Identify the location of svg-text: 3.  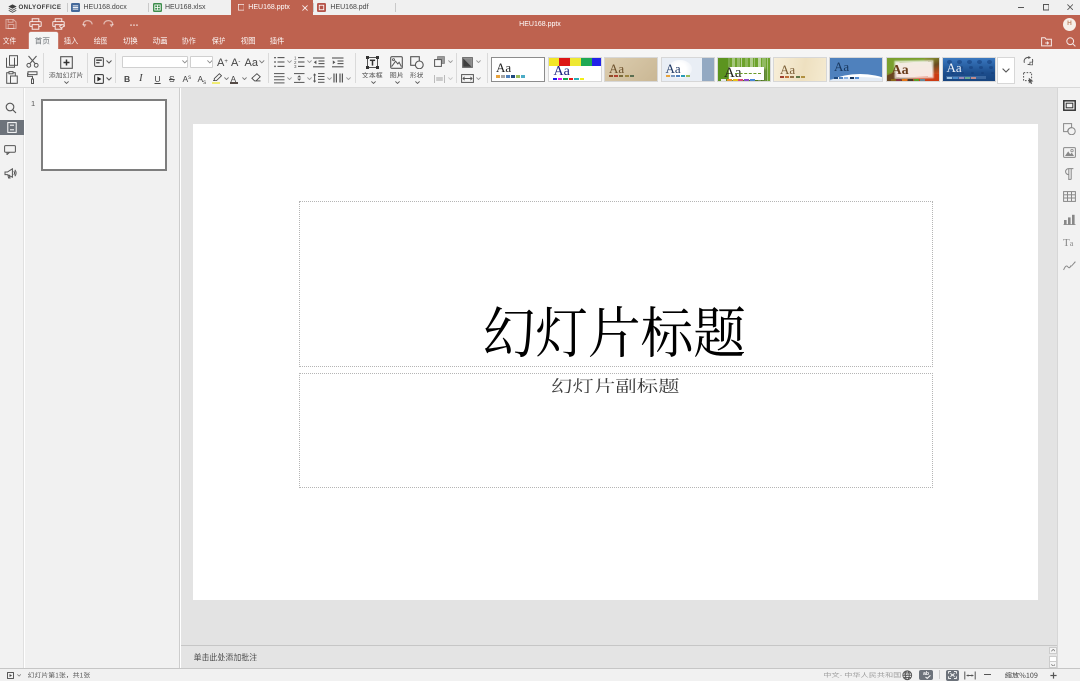
(295, 66).